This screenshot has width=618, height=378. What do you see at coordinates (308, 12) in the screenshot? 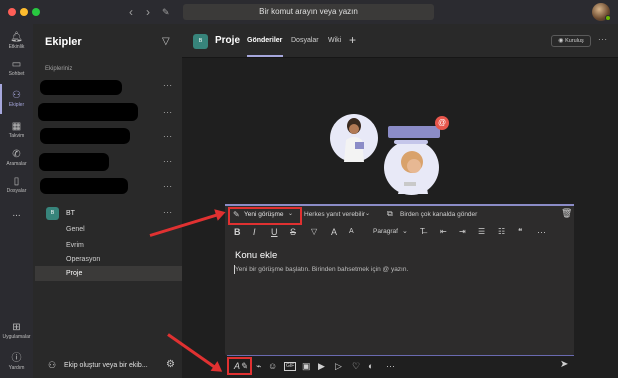
I see `search-input: Bir komut arayın veya yazın` at bounding box center [308, 12].